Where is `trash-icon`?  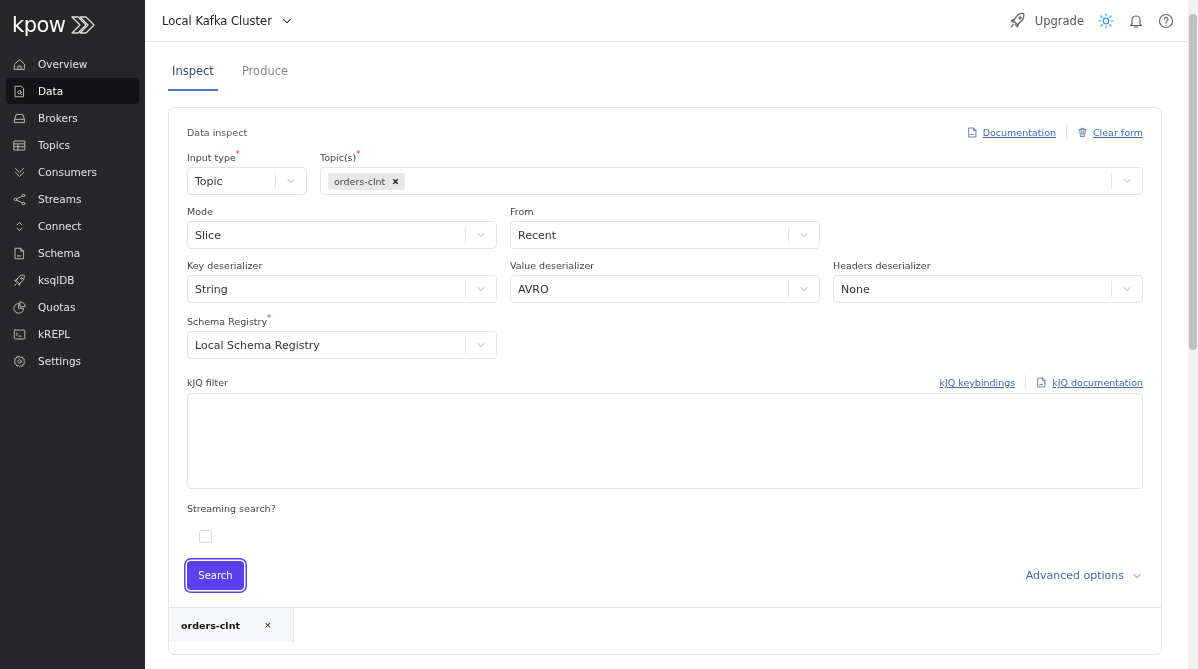
trash-icon is located at coordinates (1082, 132).